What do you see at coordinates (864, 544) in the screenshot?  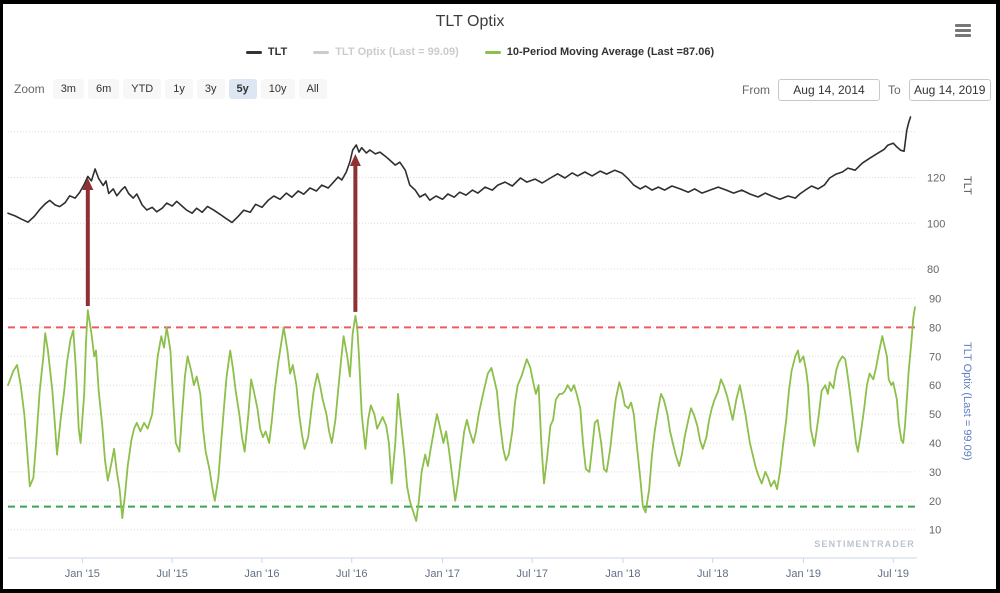 I see `sentimentrader-watermark: SENTIMENTRADER` at bounding box center [864, 544].